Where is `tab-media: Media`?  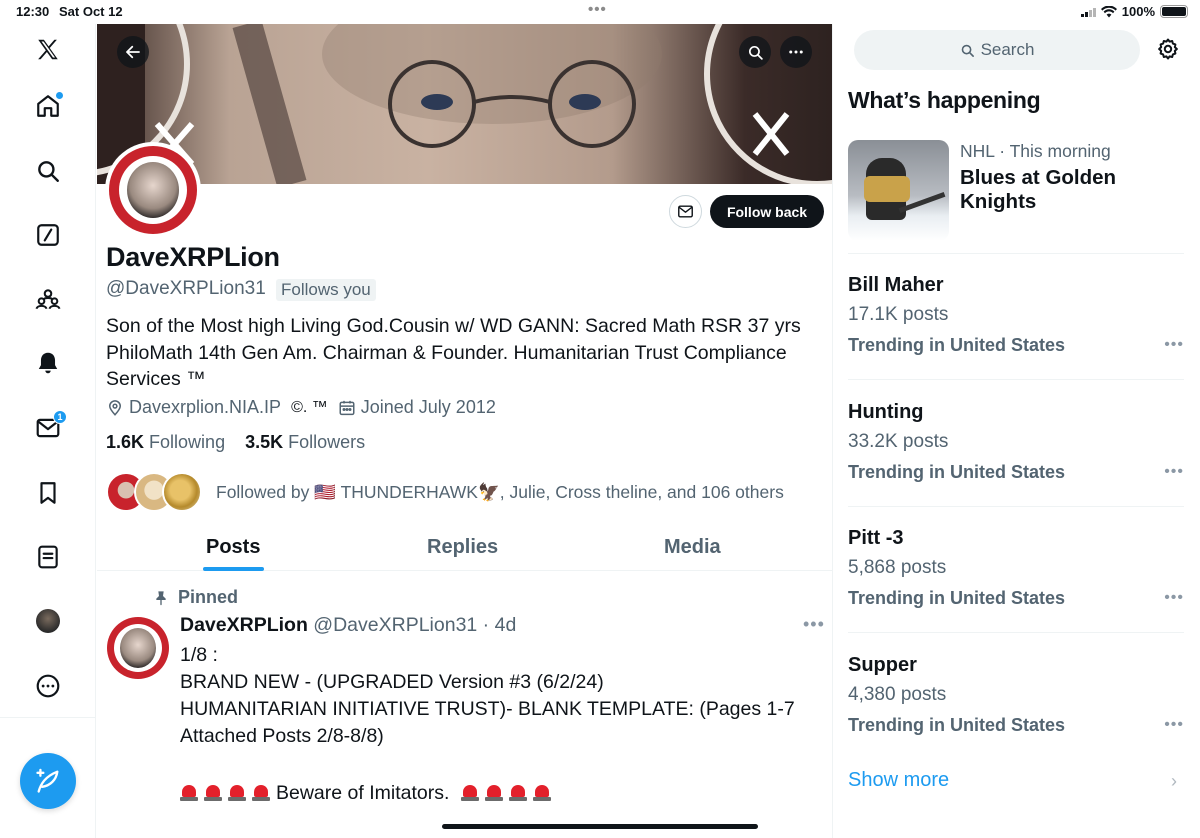 tab-media: Media is located at coordinates (692, 547).